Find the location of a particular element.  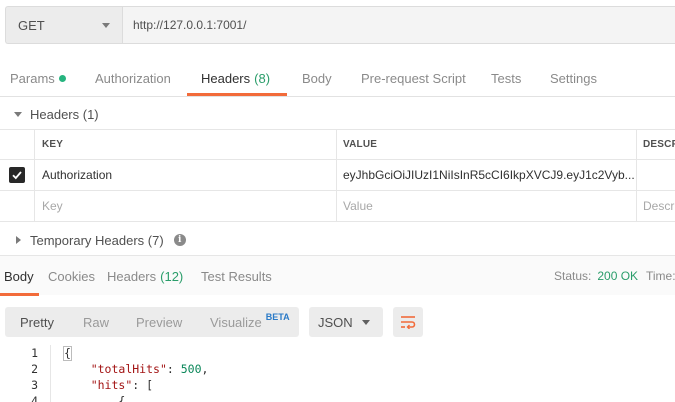

tab-settings: Settings is located at coordinates (573, 78).